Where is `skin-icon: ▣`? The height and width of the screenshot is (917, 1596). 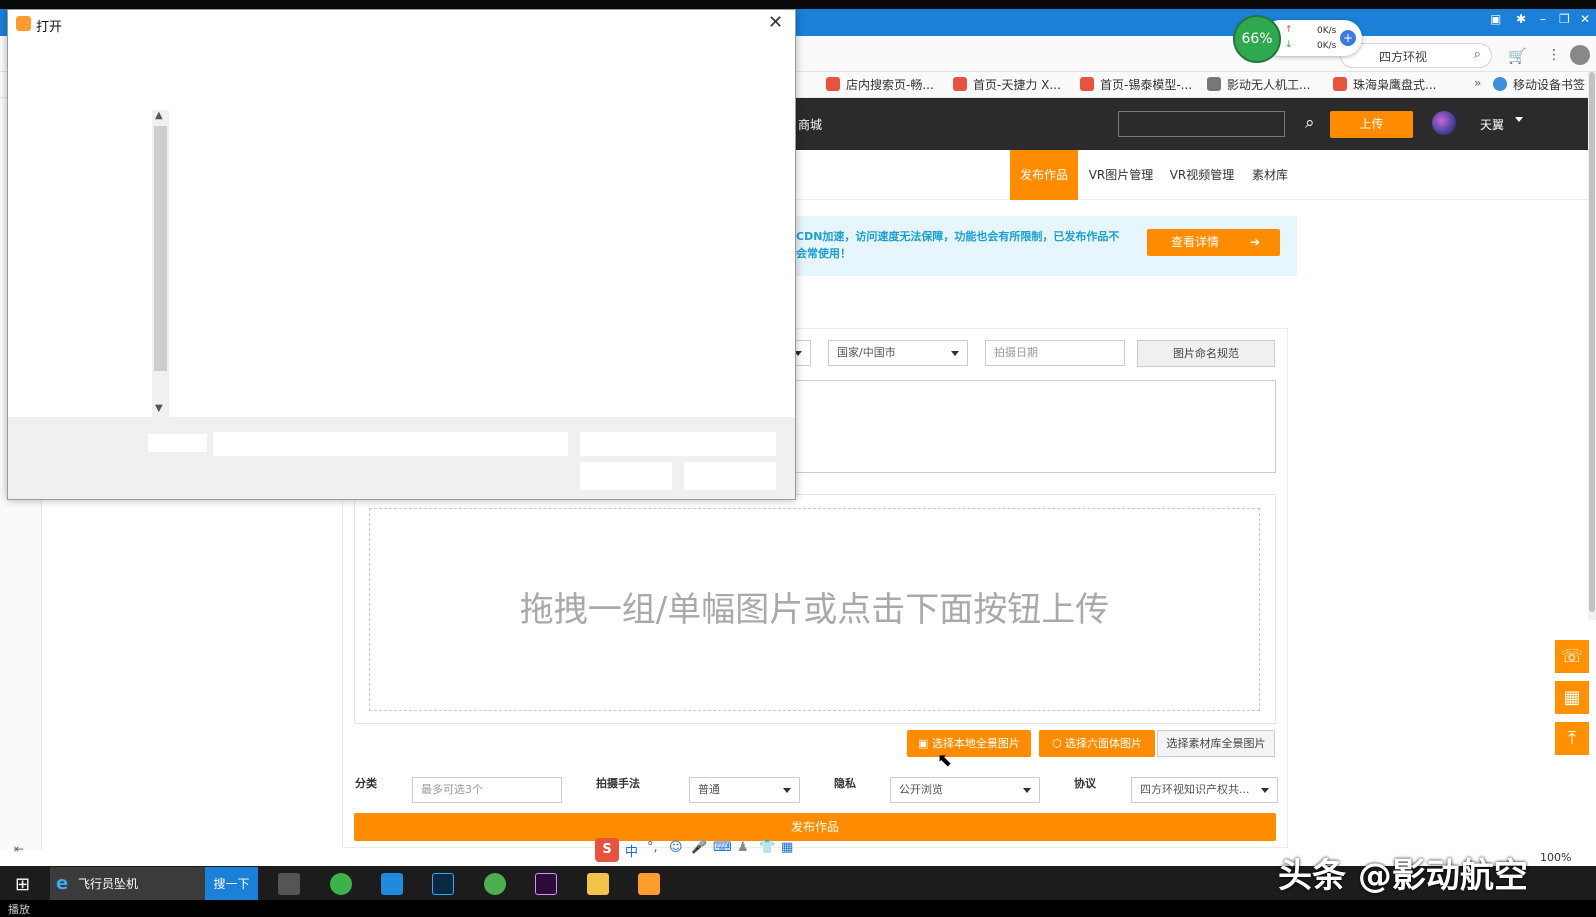
skin-icon: ▣ is located at coordinates (1495, 19).